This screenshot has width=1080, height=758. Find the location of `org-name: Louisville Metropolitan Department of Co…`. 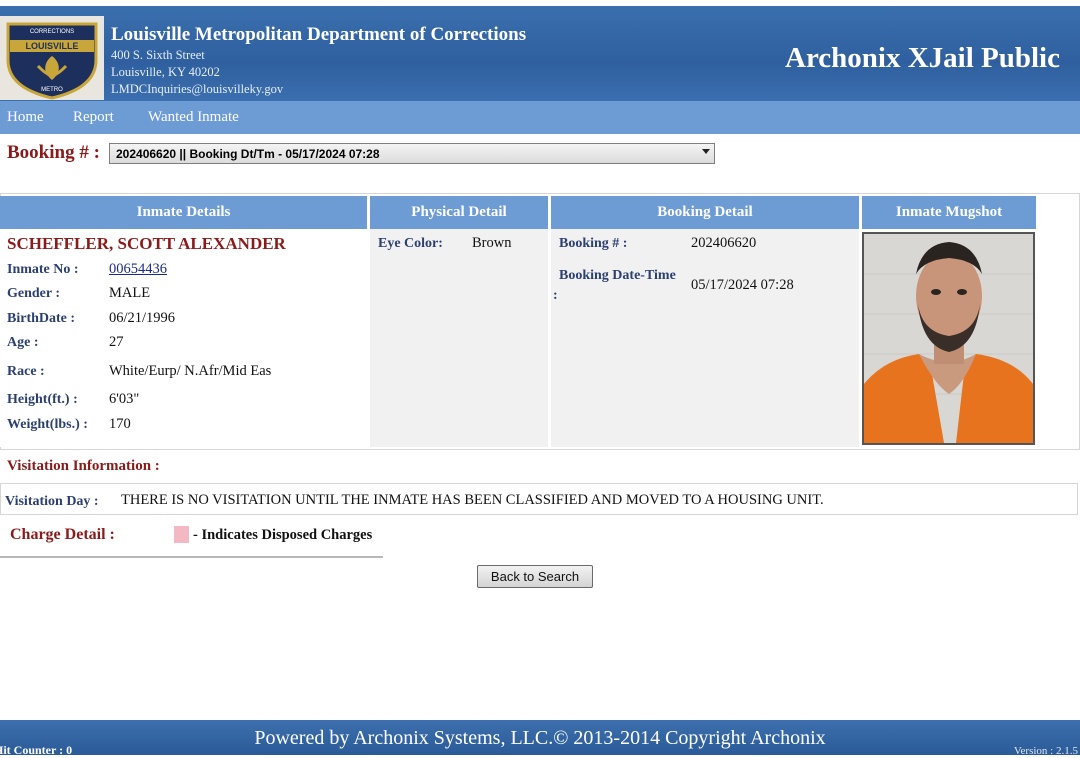

org-name: Louisville Metropolitan Department of Co… is located at coordinates (319, 34).